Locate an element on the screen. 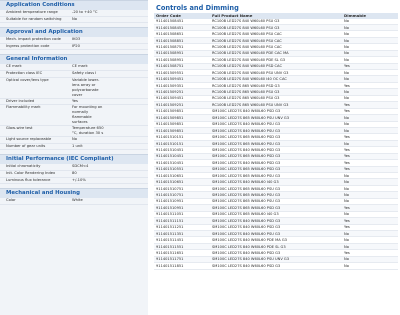  controls-title: Controls and Dimming is located at coordinates (197, 8).